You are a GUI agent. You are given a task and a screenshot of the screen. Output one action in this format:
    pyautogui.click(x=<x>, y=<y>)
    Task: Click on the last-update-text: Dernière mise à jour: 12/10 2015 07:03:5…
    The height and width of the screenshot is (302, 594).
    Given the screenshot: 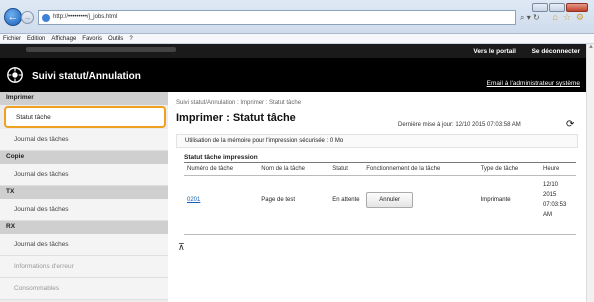 What is the action you would take?
    pyautogui.click(x=459, y=125)
    